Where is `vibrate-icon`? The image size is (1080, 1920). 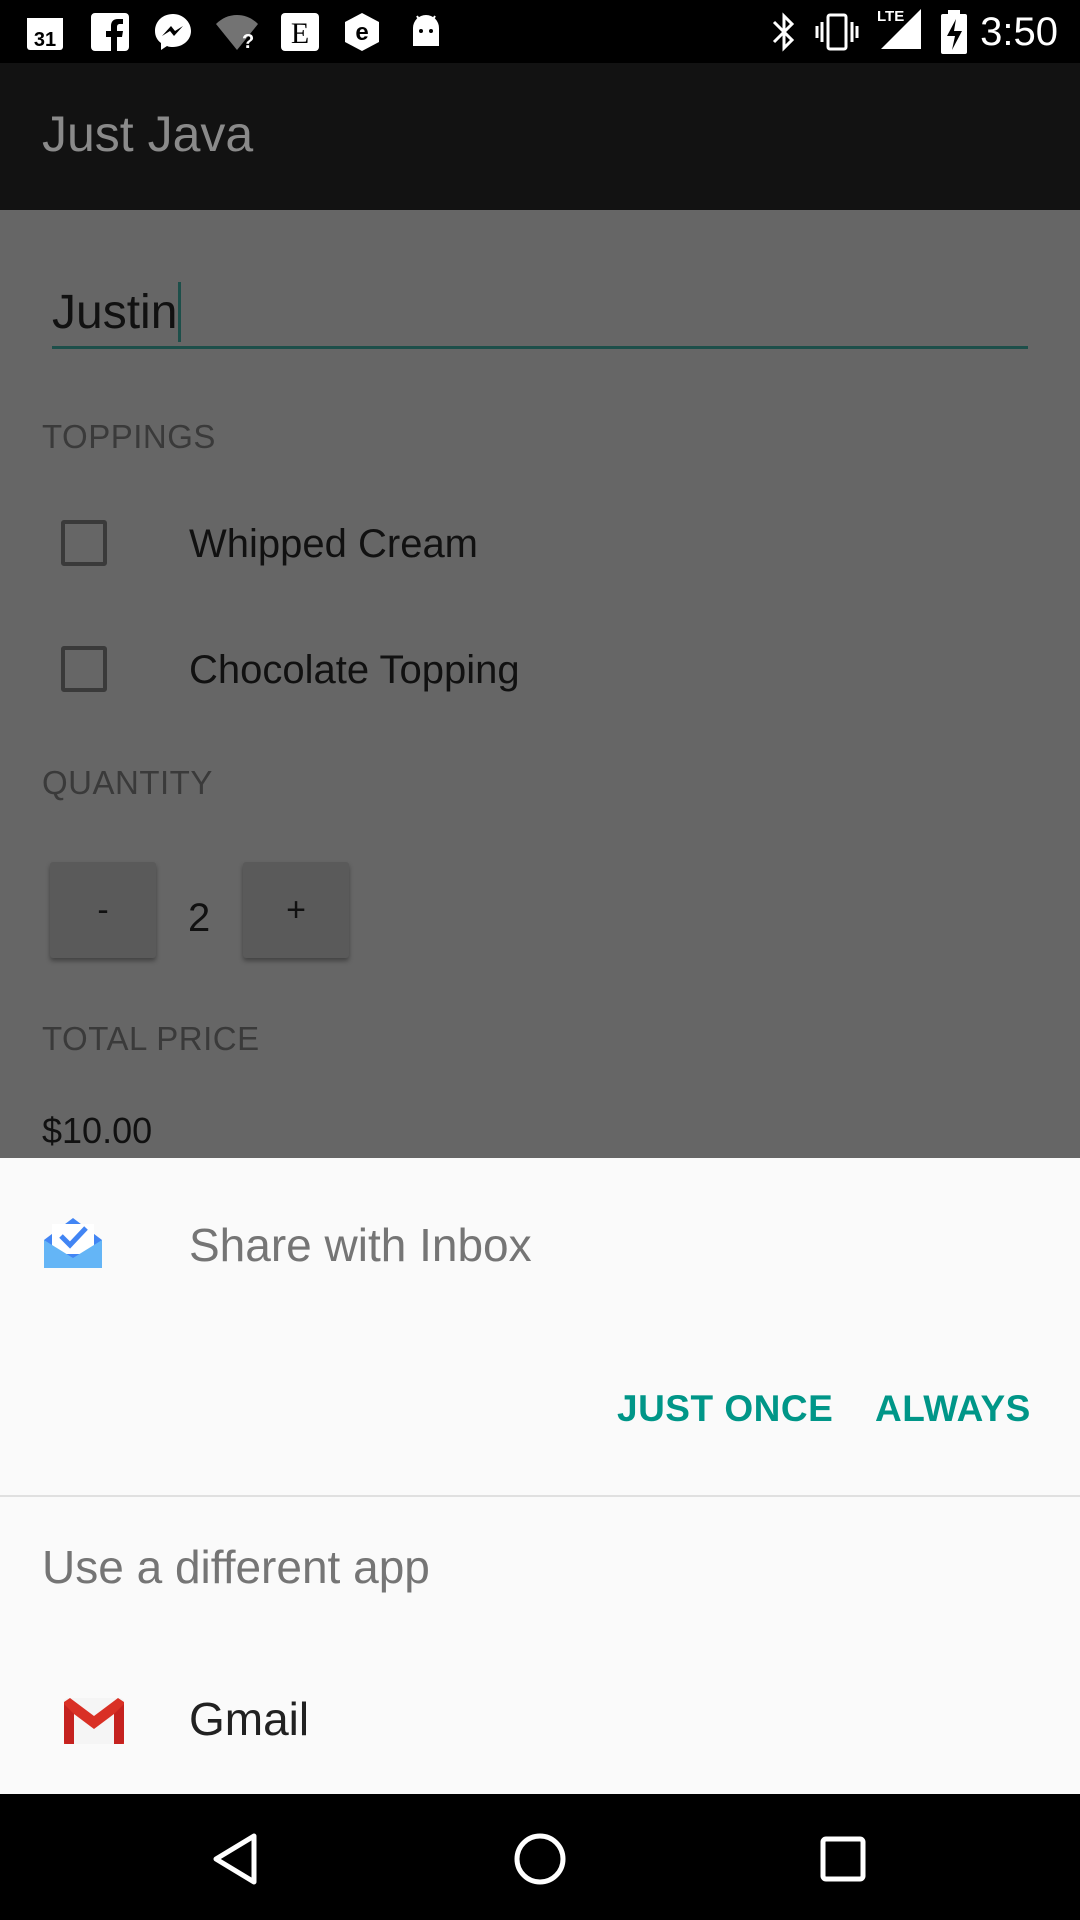
vibrate-icon is located at coordinates (837, 32).